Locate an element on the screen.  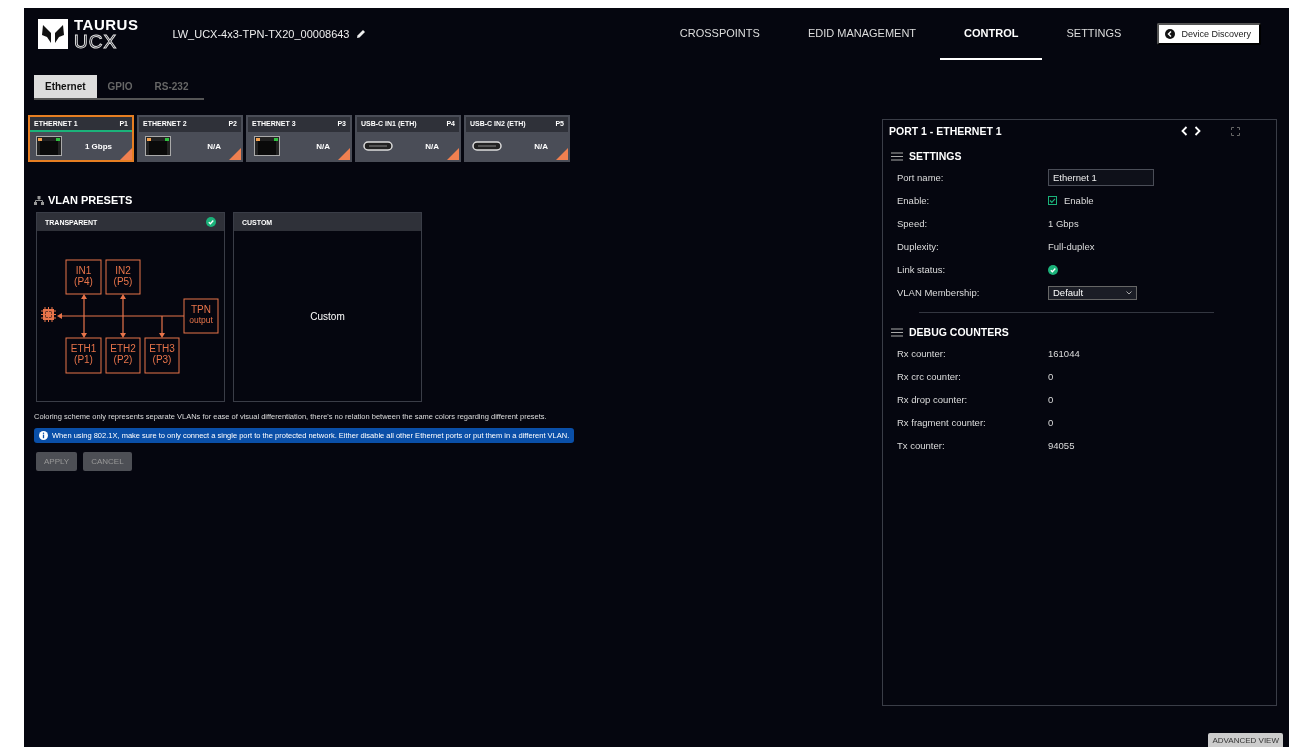
sub-tab: RS-232 is located at coordinates (171, 86).